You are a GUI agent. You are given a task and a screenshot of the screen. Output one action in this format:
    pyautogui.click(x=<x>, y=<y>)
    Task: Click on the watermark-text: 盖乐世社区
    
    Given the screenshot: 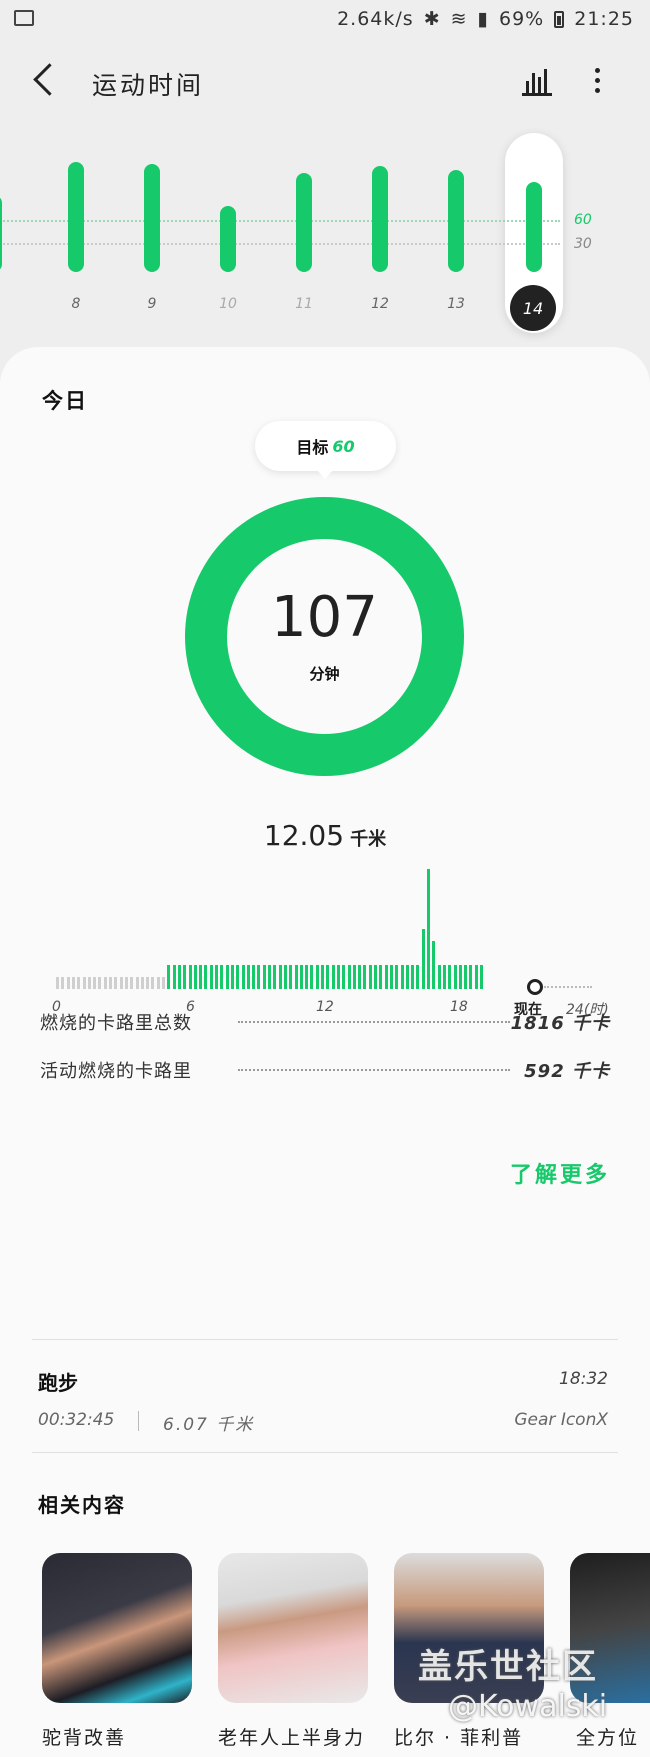 What is the action you would take?
    pyautogui.click(x=508, y=1667)
    